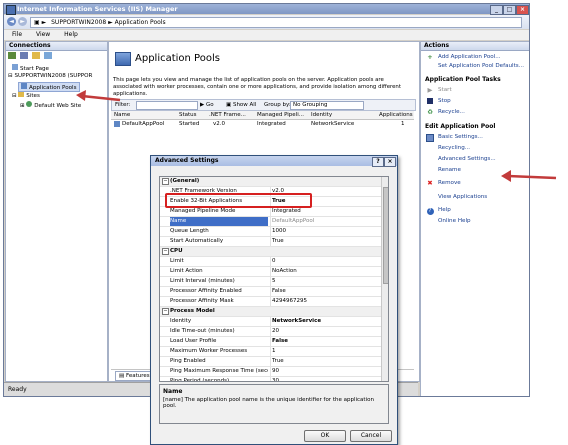 The height and width of the screenshot is (445, 568). Describe the element at coordinates (326, 261) in the screenshot. I see `property-value: 0` at that location.